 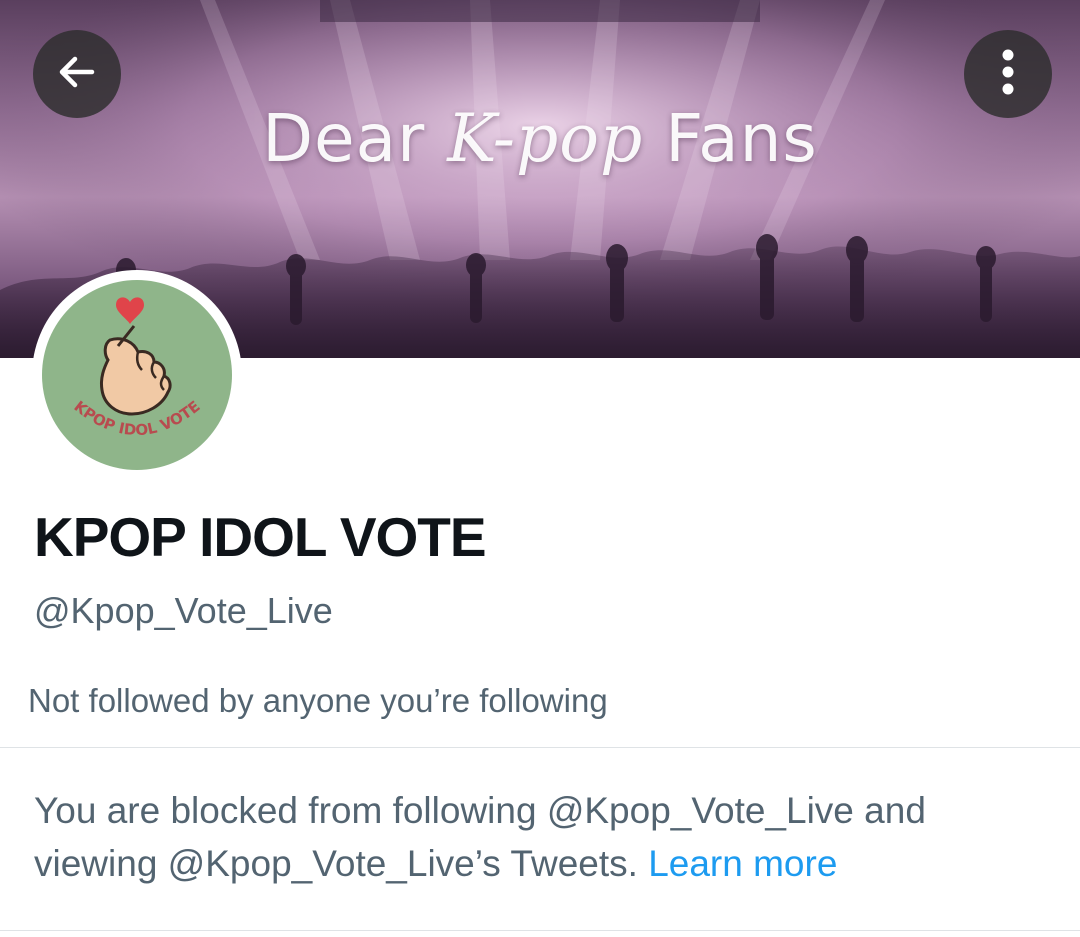 What do you see at coordinates (540, 138) in the screenshot?
I see `banner-title: Dear K-pop Fans` at bounding box center [540, 138].